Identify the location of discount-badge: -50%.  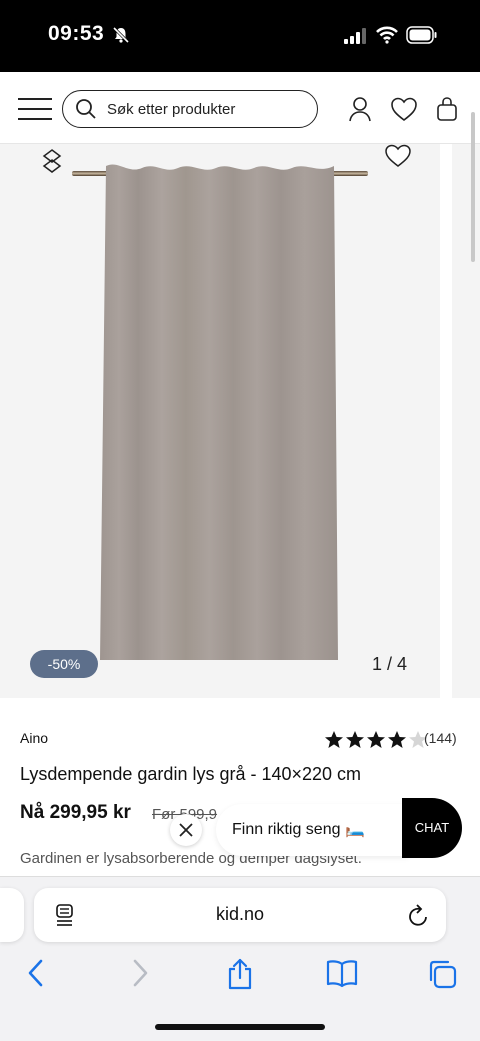
(64, 664).